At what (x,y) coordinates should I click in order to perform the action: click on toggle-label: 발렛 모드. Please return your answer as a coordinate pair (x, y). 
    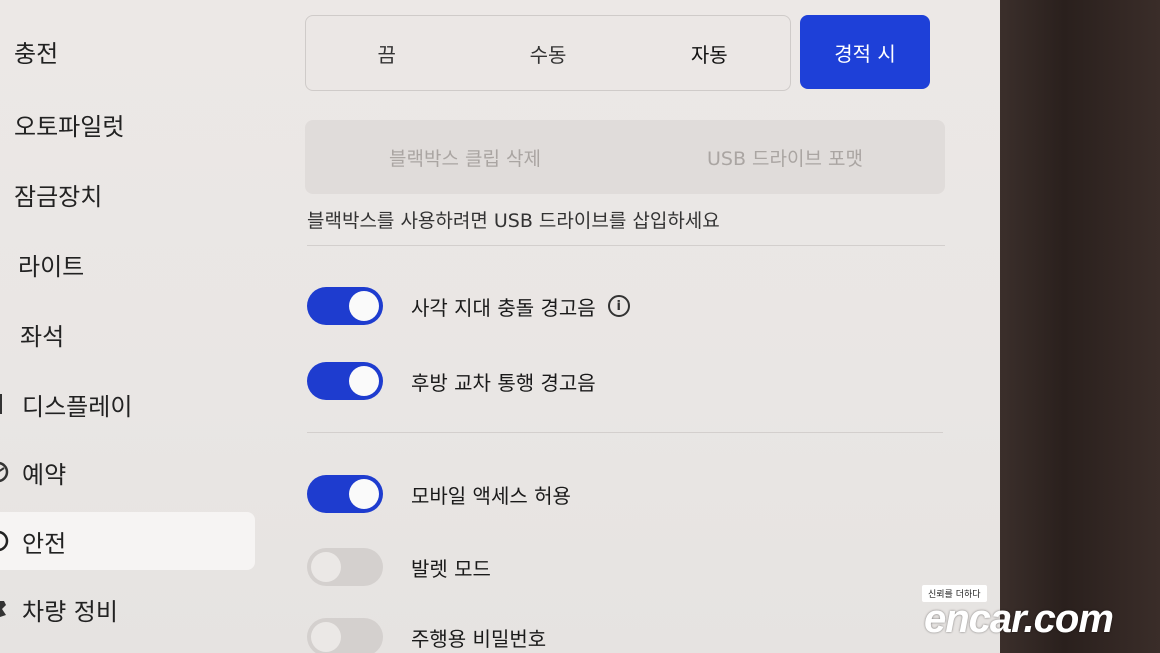
    Looking at the image, I should click on (451, 568).